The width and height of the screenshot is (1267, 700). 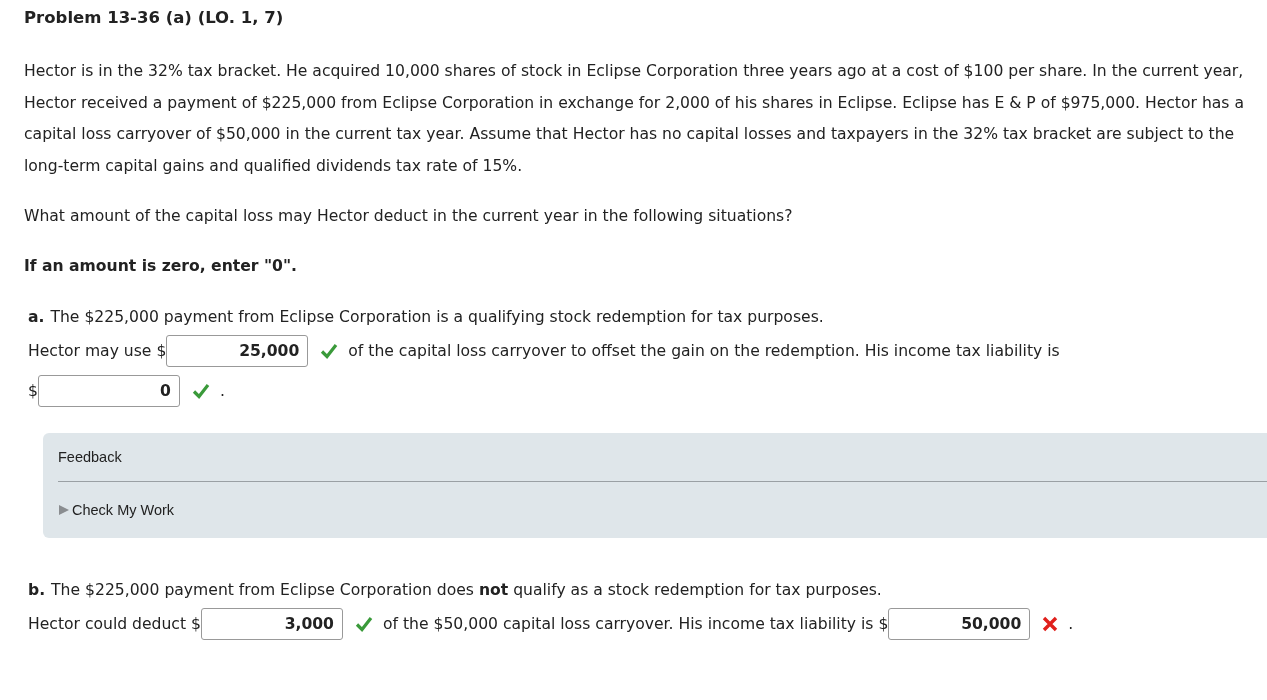 What do you see at coordinates (64, 509) in the screenshot?
I see `triangle-icon` at bounding box center [64, 509].